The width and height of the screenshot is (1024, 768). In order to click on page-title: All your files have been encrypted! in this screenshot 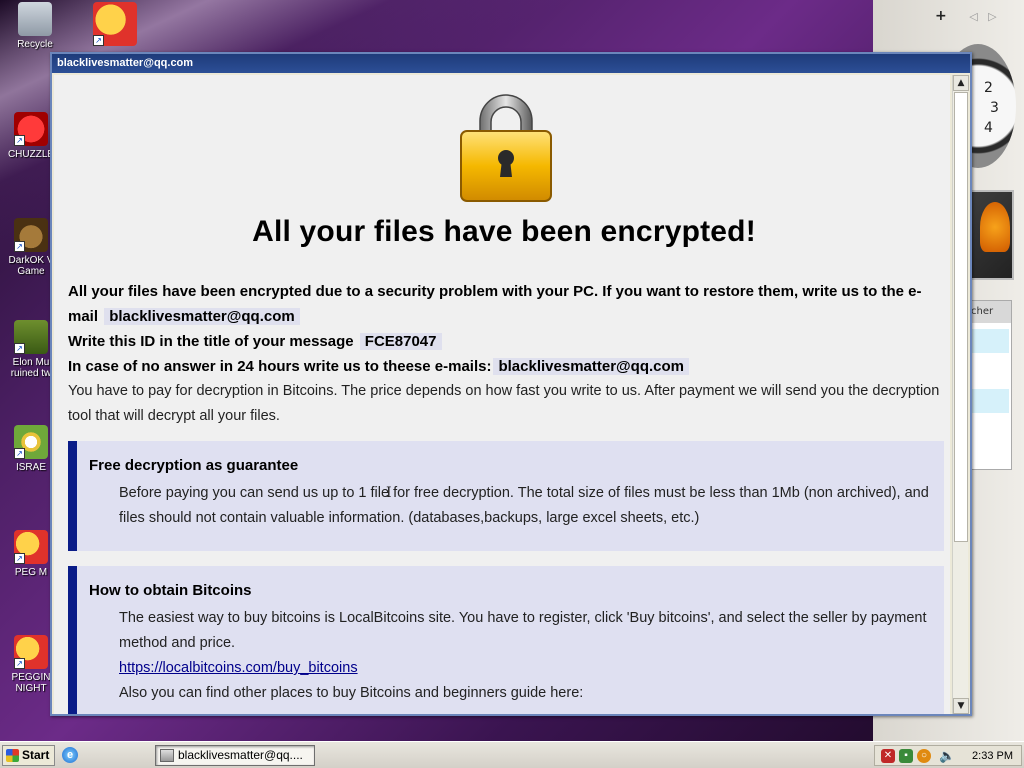, I will do `click(504, 231)`.